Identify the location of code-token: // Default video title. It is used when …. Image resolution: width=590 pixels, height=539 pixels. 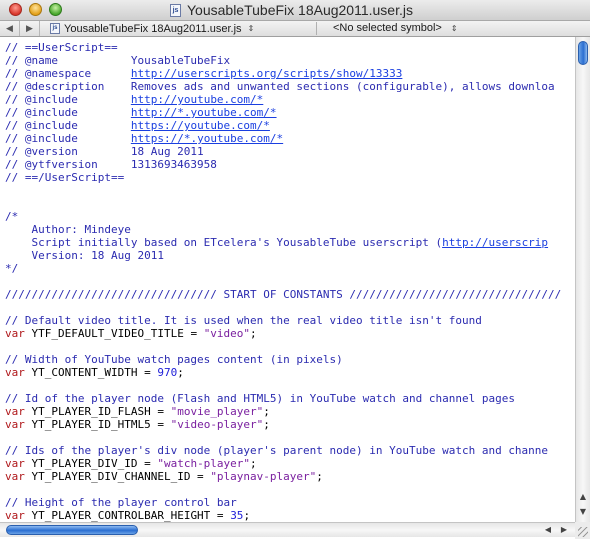
(243, 320).